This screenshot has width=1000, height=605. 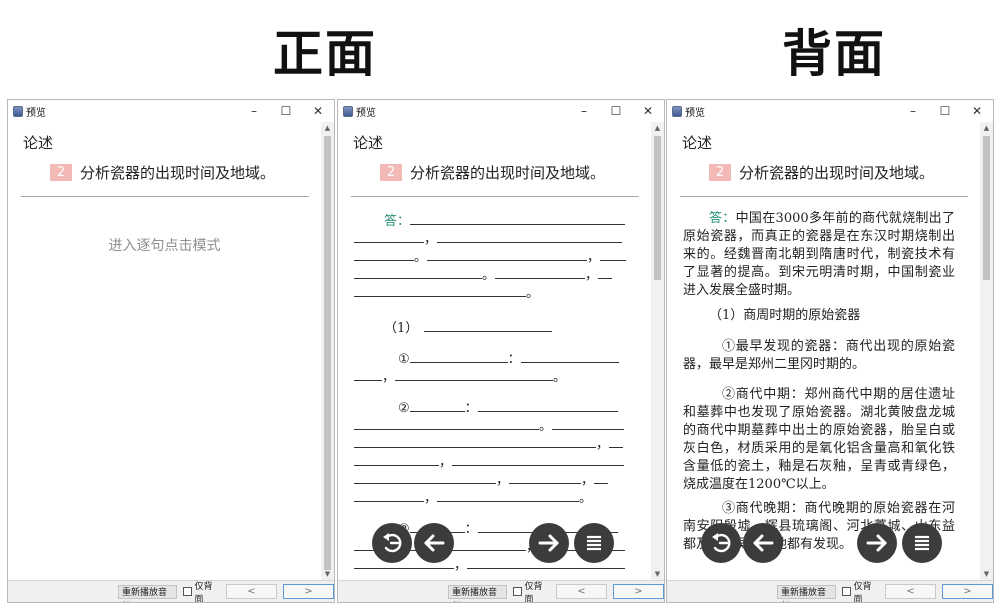 I want to click on answer-paragraph-1: ①最早发现的瓷器：商代出现的原始瓷器，最早是郑州二里冈时期的。, so click(x=819, y=355).